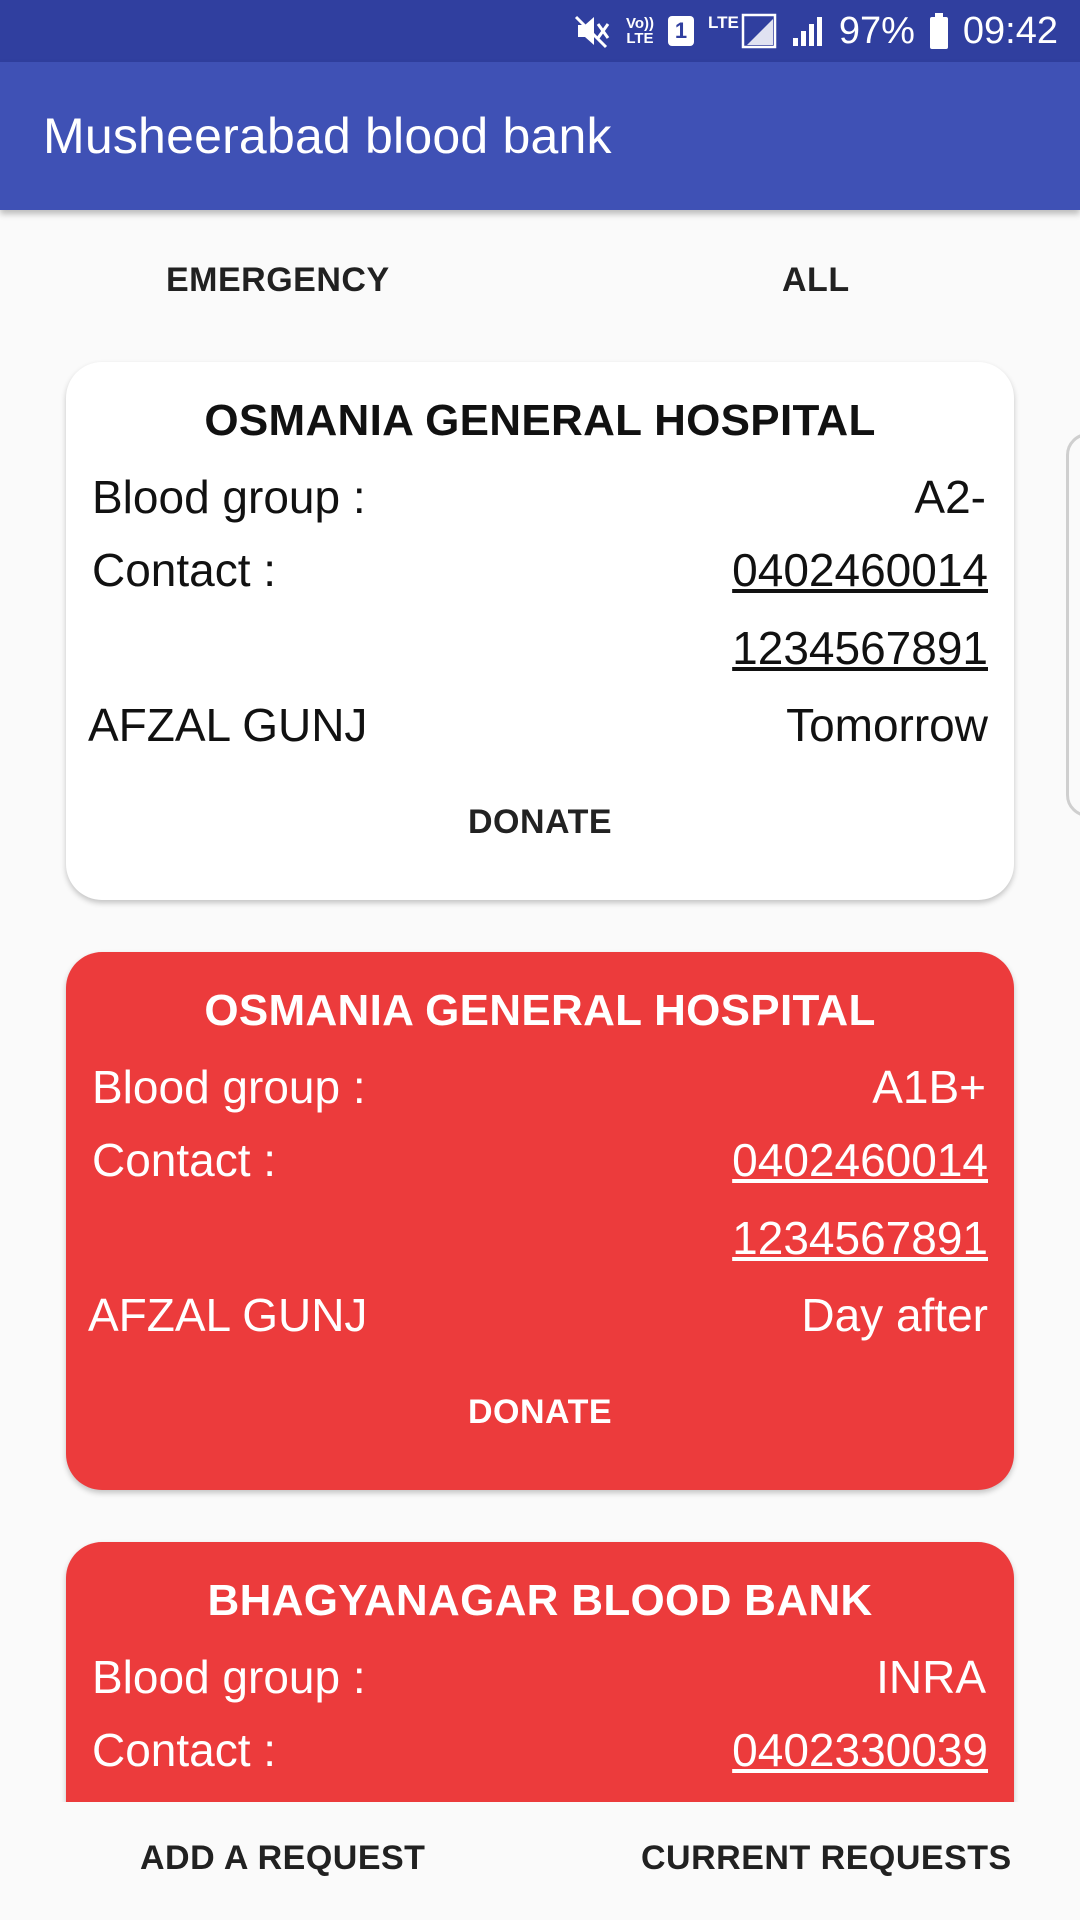  Describe the element at coordinates (592, 31) in the screenshot. I see `mute-vibrate-icon` at that location.